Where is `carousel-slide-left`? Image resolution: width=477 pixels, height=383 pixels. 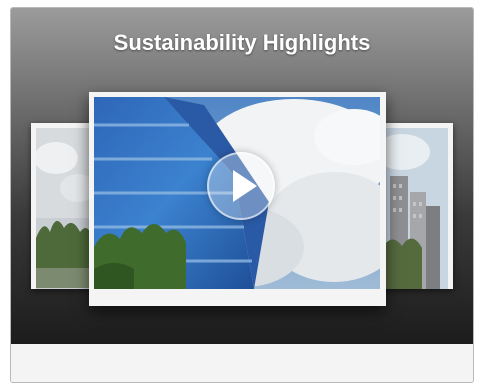 carousel-slide-left is located at coordinates (63, 206).